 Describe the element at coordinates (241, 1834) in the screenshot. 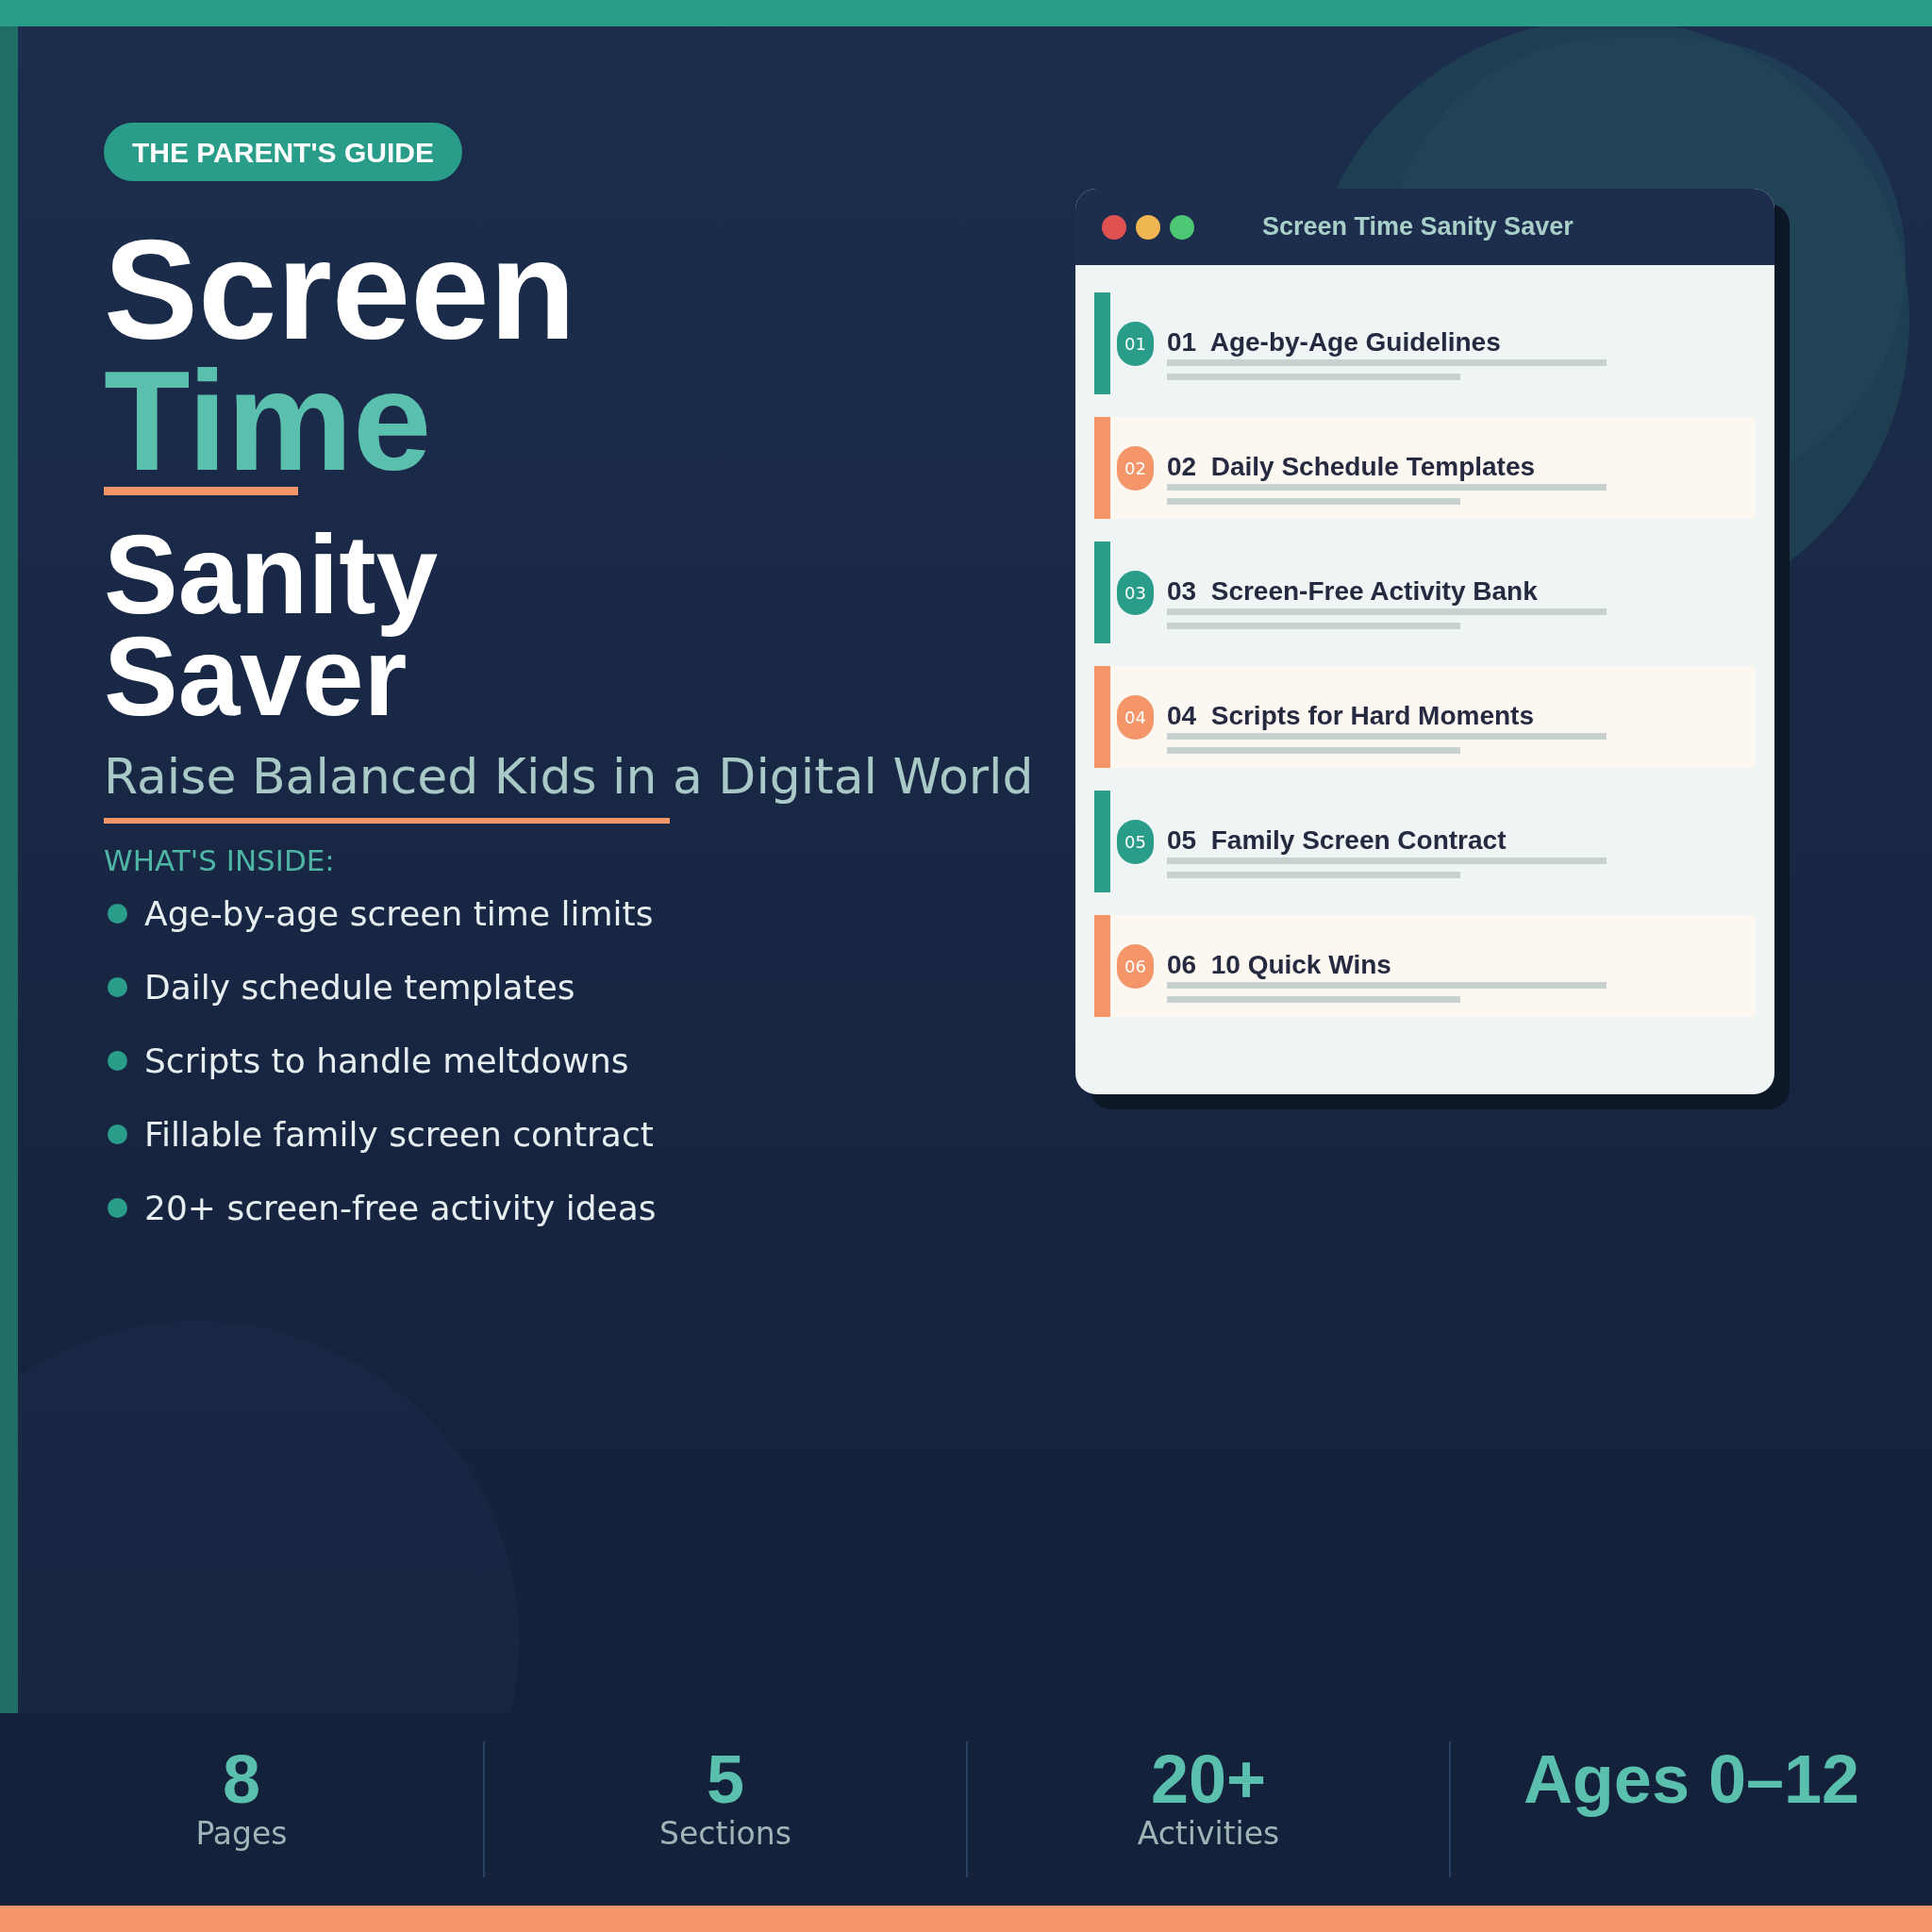

I see `stat-label: Pages` at that location.